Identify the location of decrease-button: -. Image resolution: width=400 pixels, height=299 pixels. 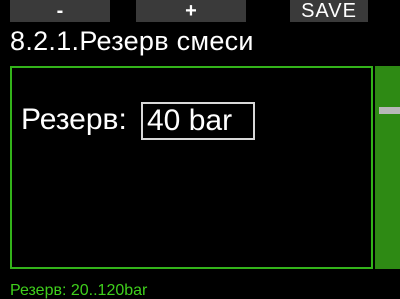
(60, 11).